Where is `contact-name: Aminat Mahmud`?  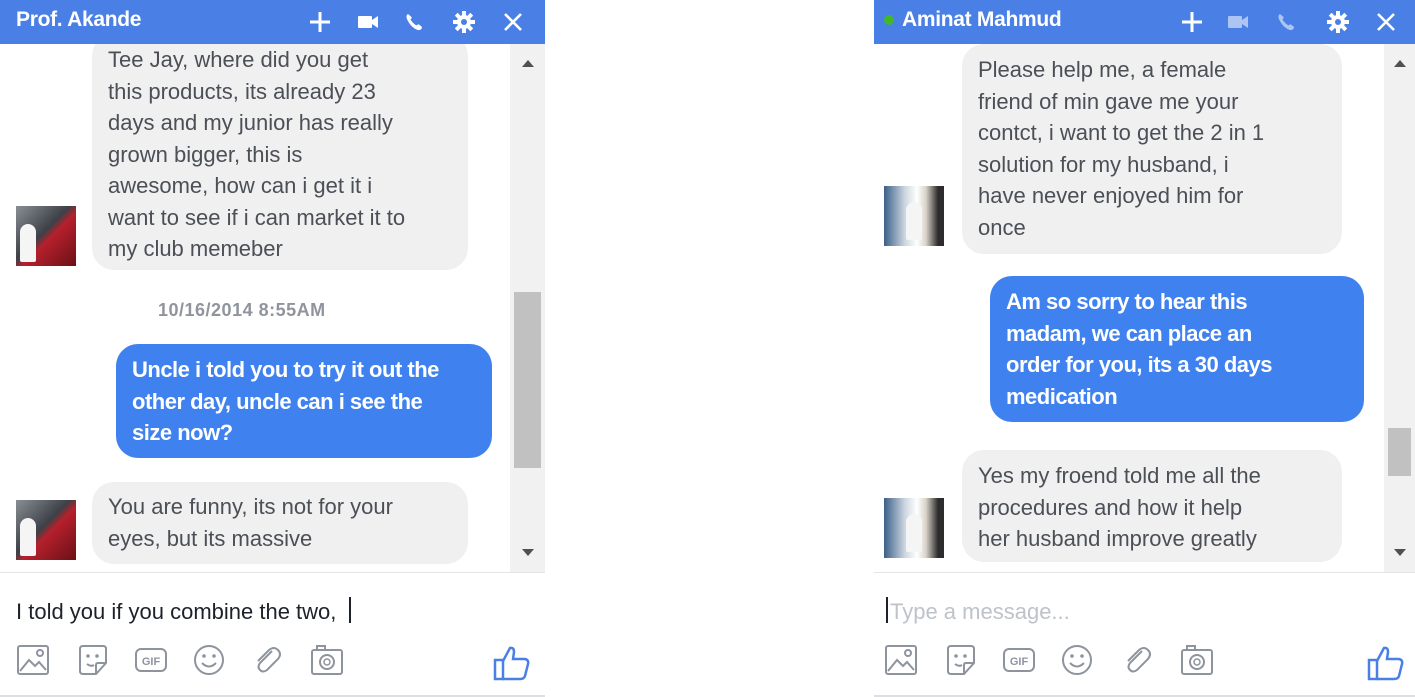 contact-name: Aminat Mahmud is located at coordinates (982, 20).